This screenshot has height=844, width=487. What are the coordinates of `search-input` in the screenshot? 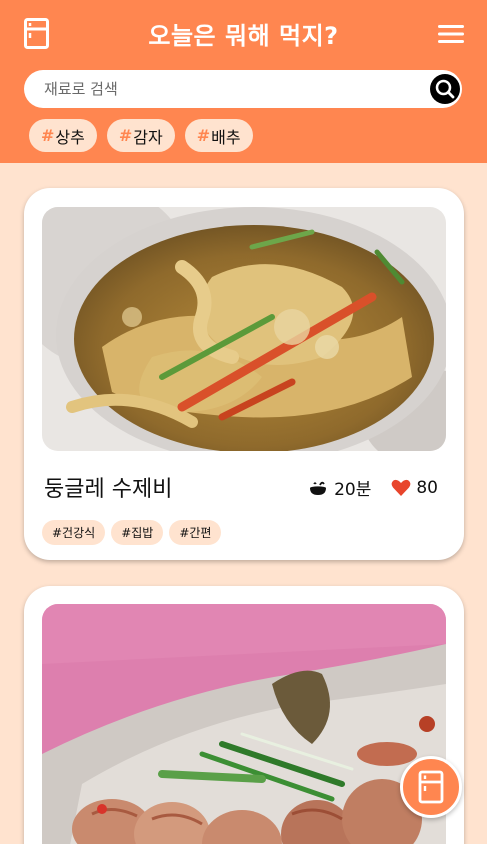 It's located at (234, 89).